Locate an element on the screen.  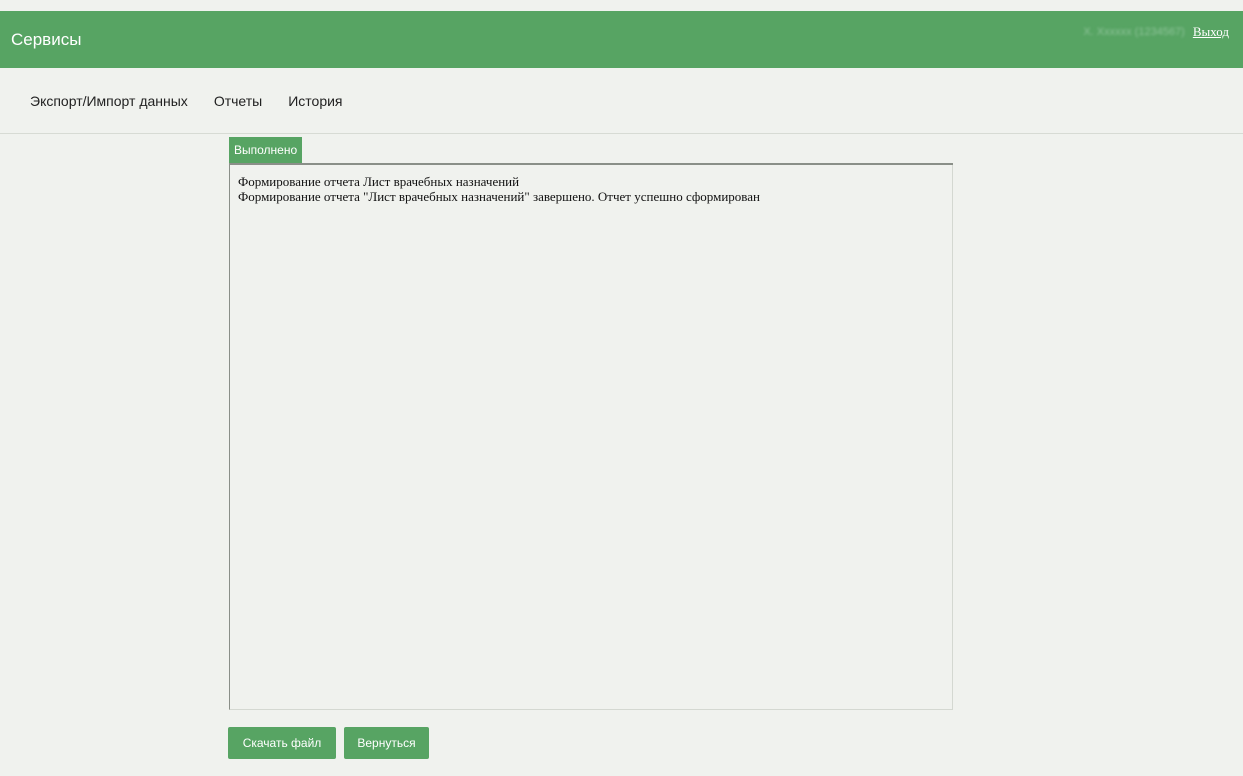
nav-item-reports: Отчеты is located at coordinates (238, 101).